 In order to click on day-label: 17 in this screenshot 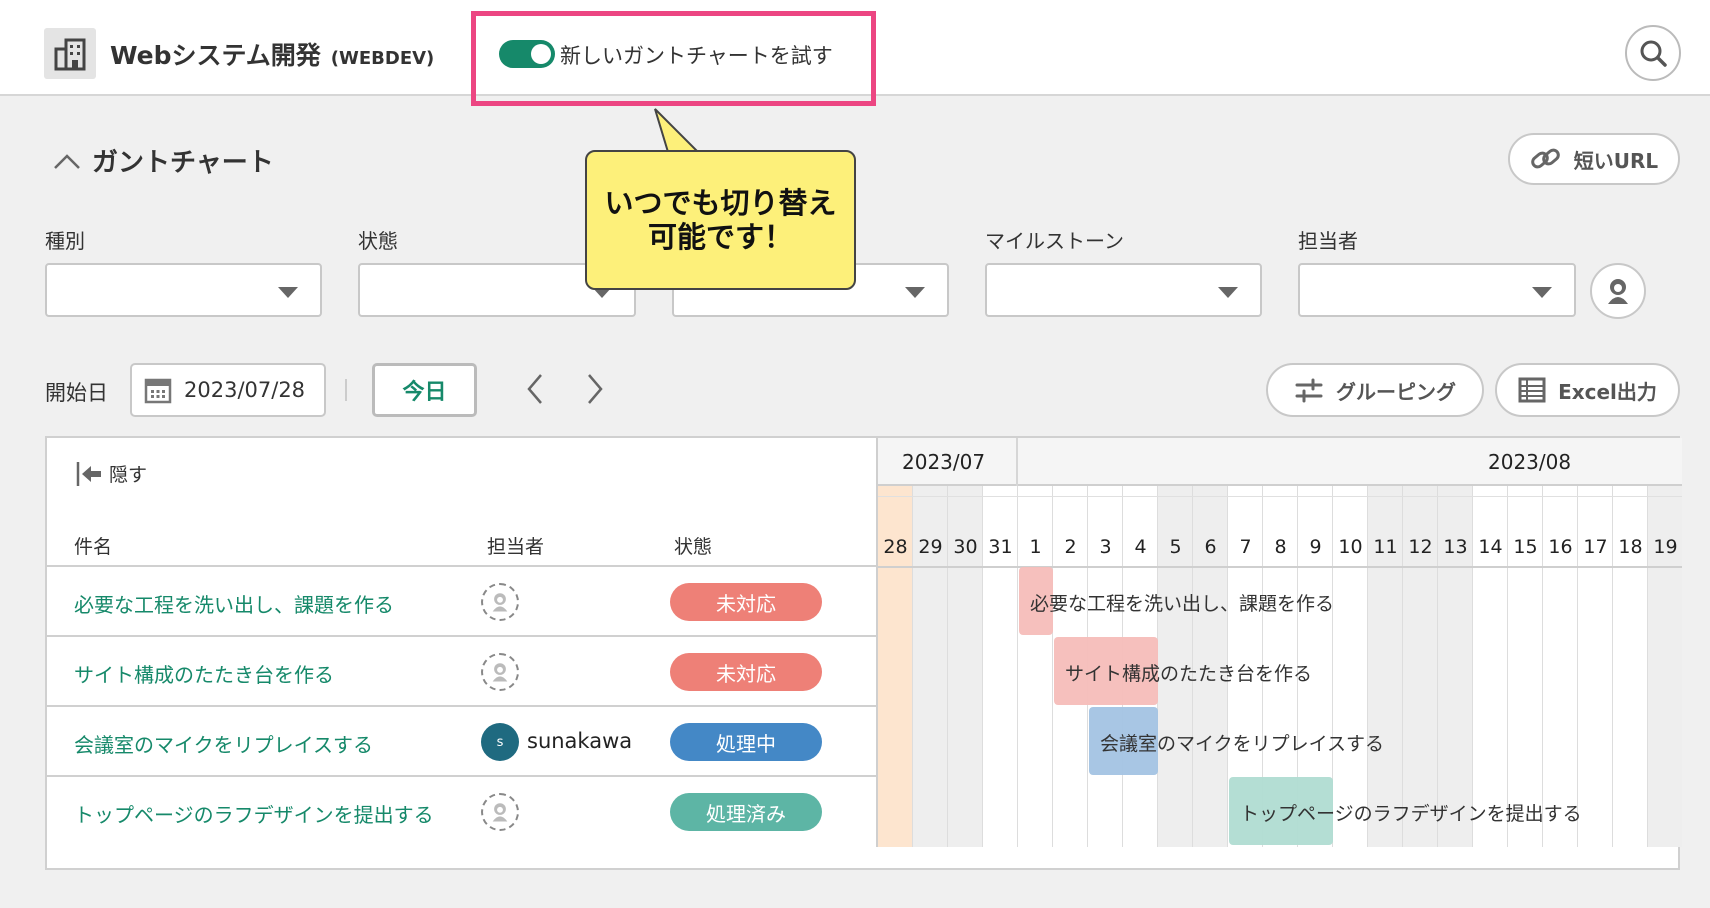, I will do `click(1595, 547)`.